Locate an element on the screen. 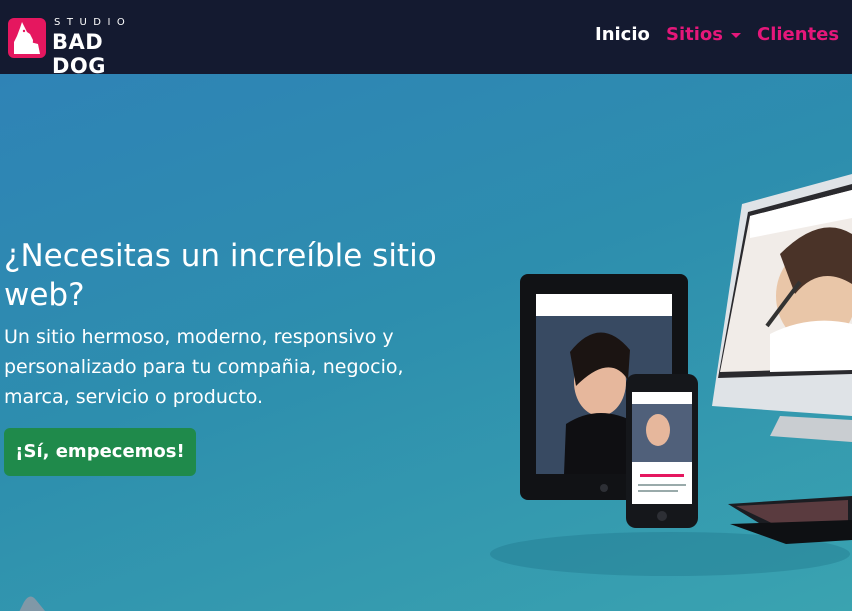 This screenshot has width=852, height=611. hero-title: ¿Necesitas un increíble sitio web? is located at coordinates (220, 275).